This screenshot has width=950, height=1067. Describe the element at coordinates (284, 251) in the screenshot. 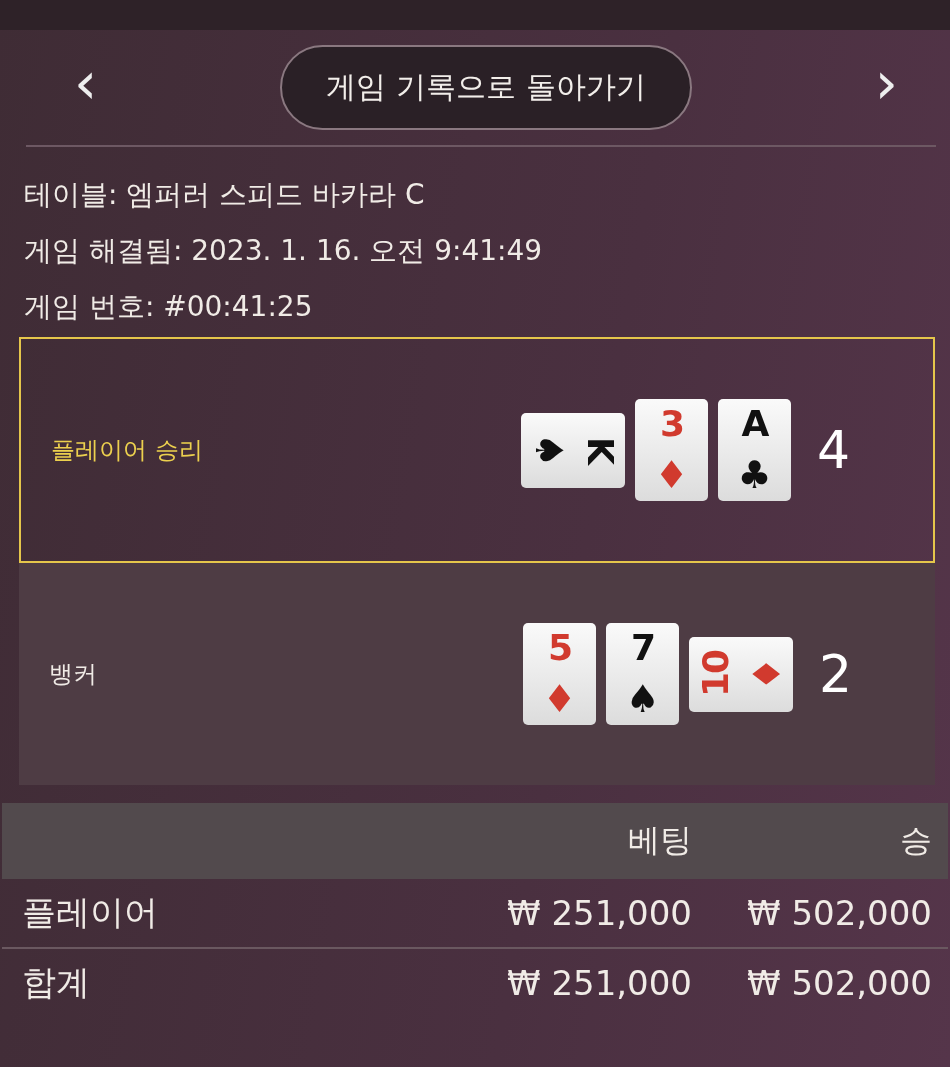

I see `info-line: 게임 해결됨: 2023. 1. 16. 오전 9:41:49` at that location.